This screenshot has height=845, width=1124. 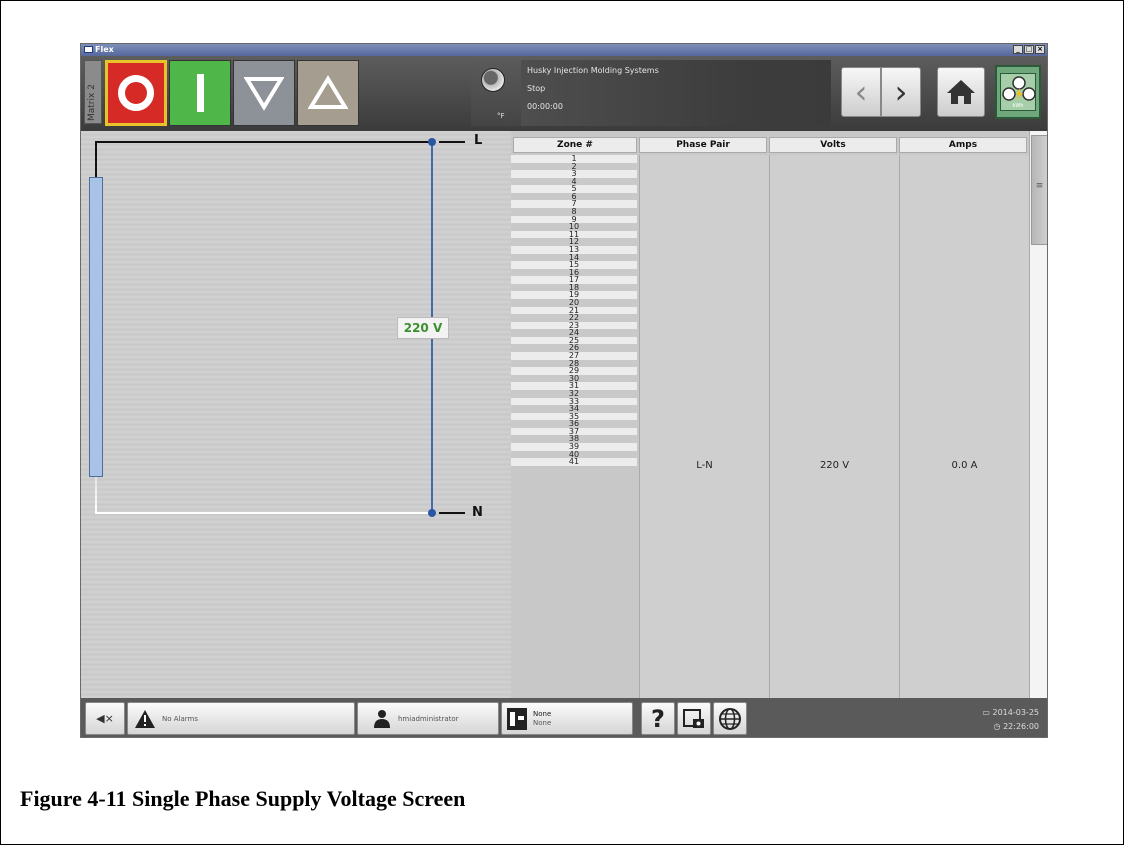 I want to click on mute-button: ◀×, so click(x=105, y=718).